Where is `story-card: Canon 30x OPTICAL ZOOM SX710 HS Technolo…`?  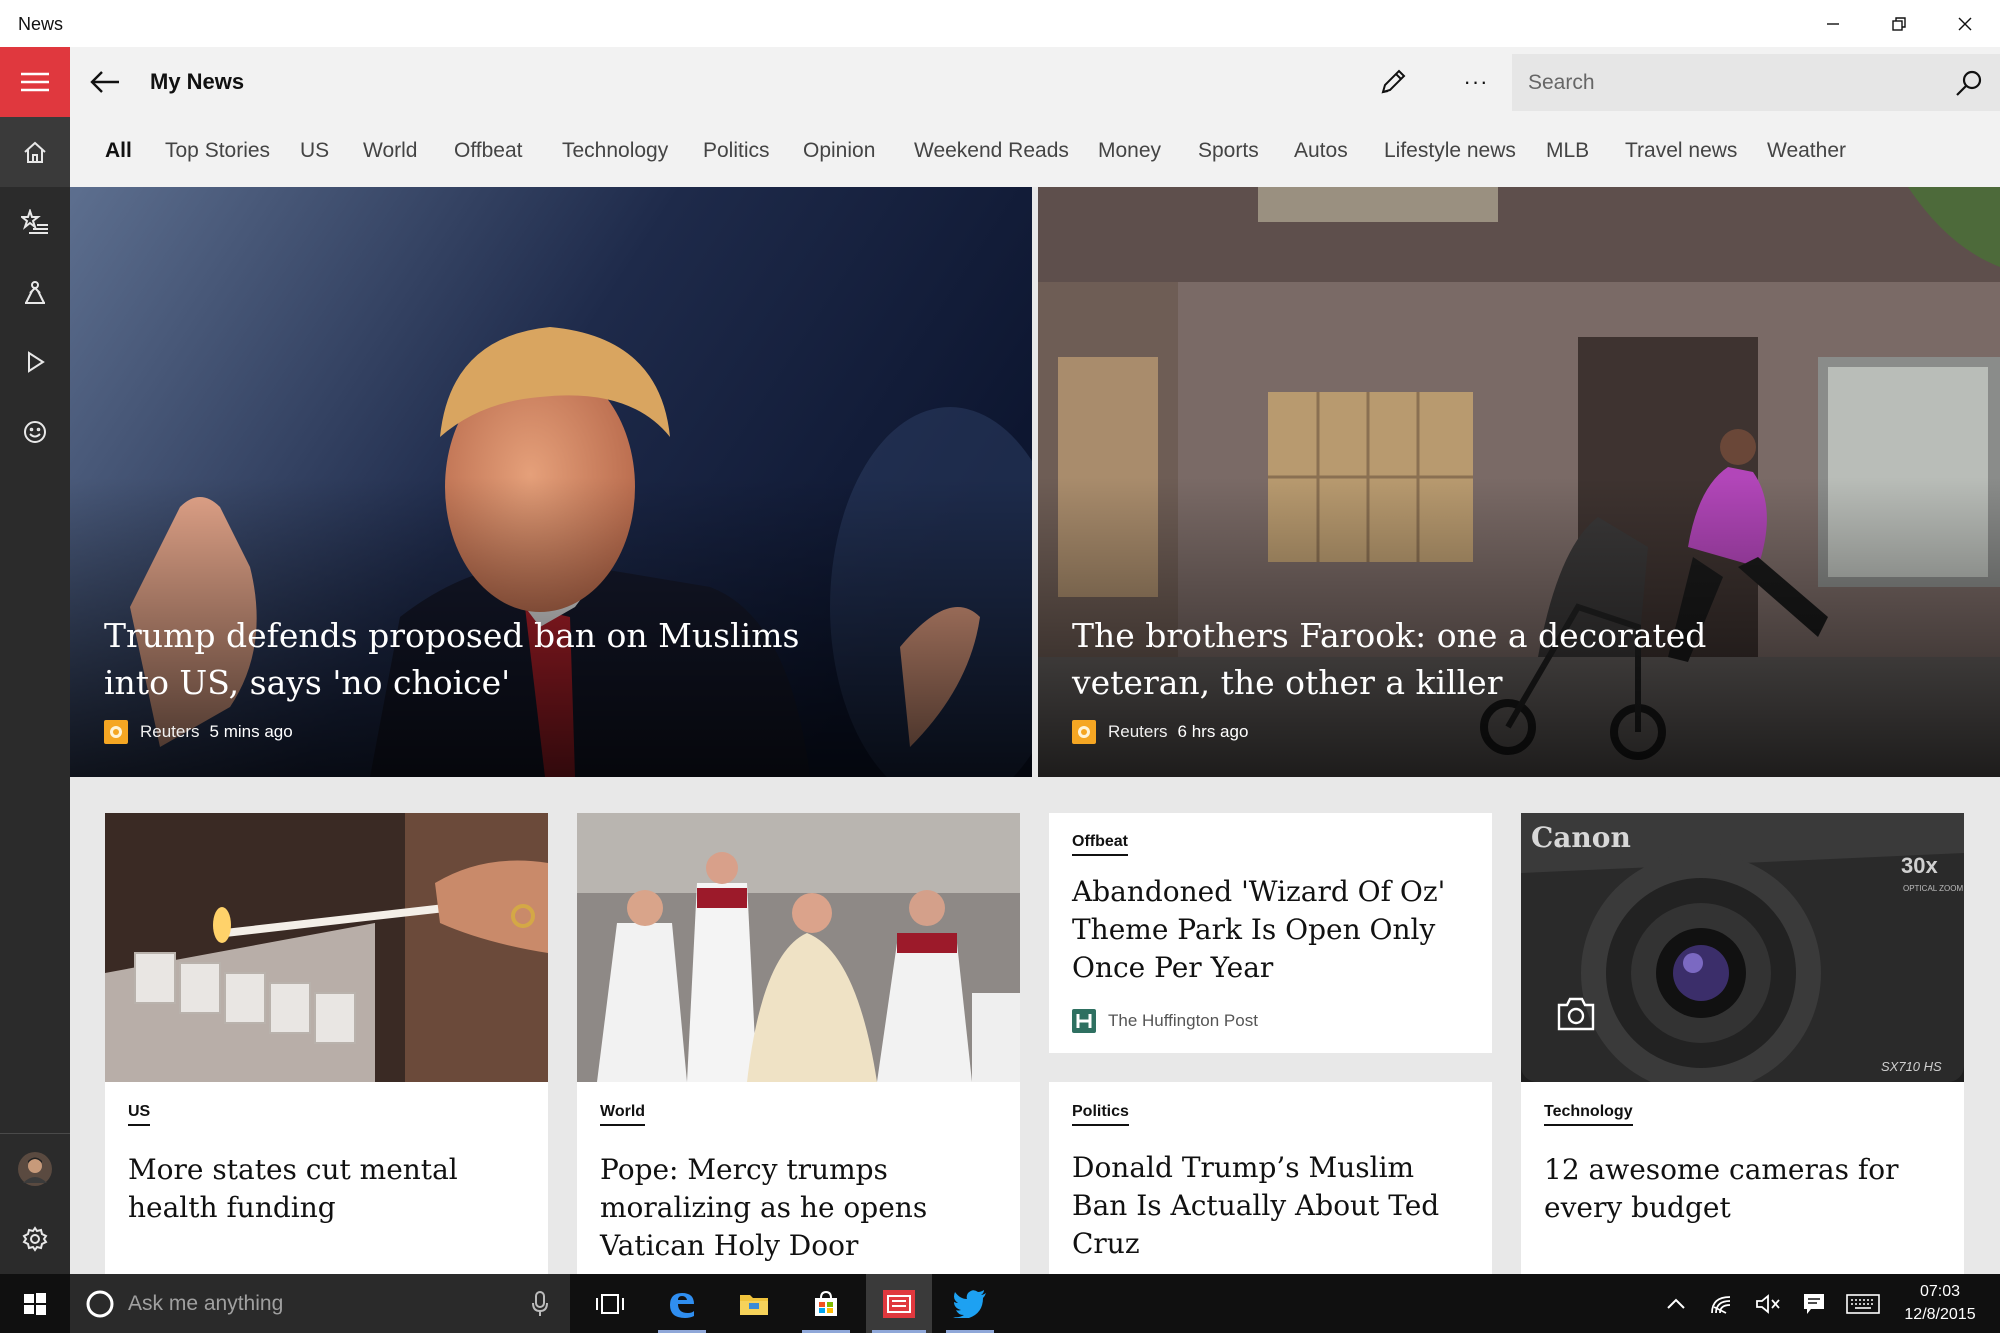 story-card: Canon 30x OPTICAL ZOOM SX710 HS Technolo… is located at coordinates (1742, 1043).